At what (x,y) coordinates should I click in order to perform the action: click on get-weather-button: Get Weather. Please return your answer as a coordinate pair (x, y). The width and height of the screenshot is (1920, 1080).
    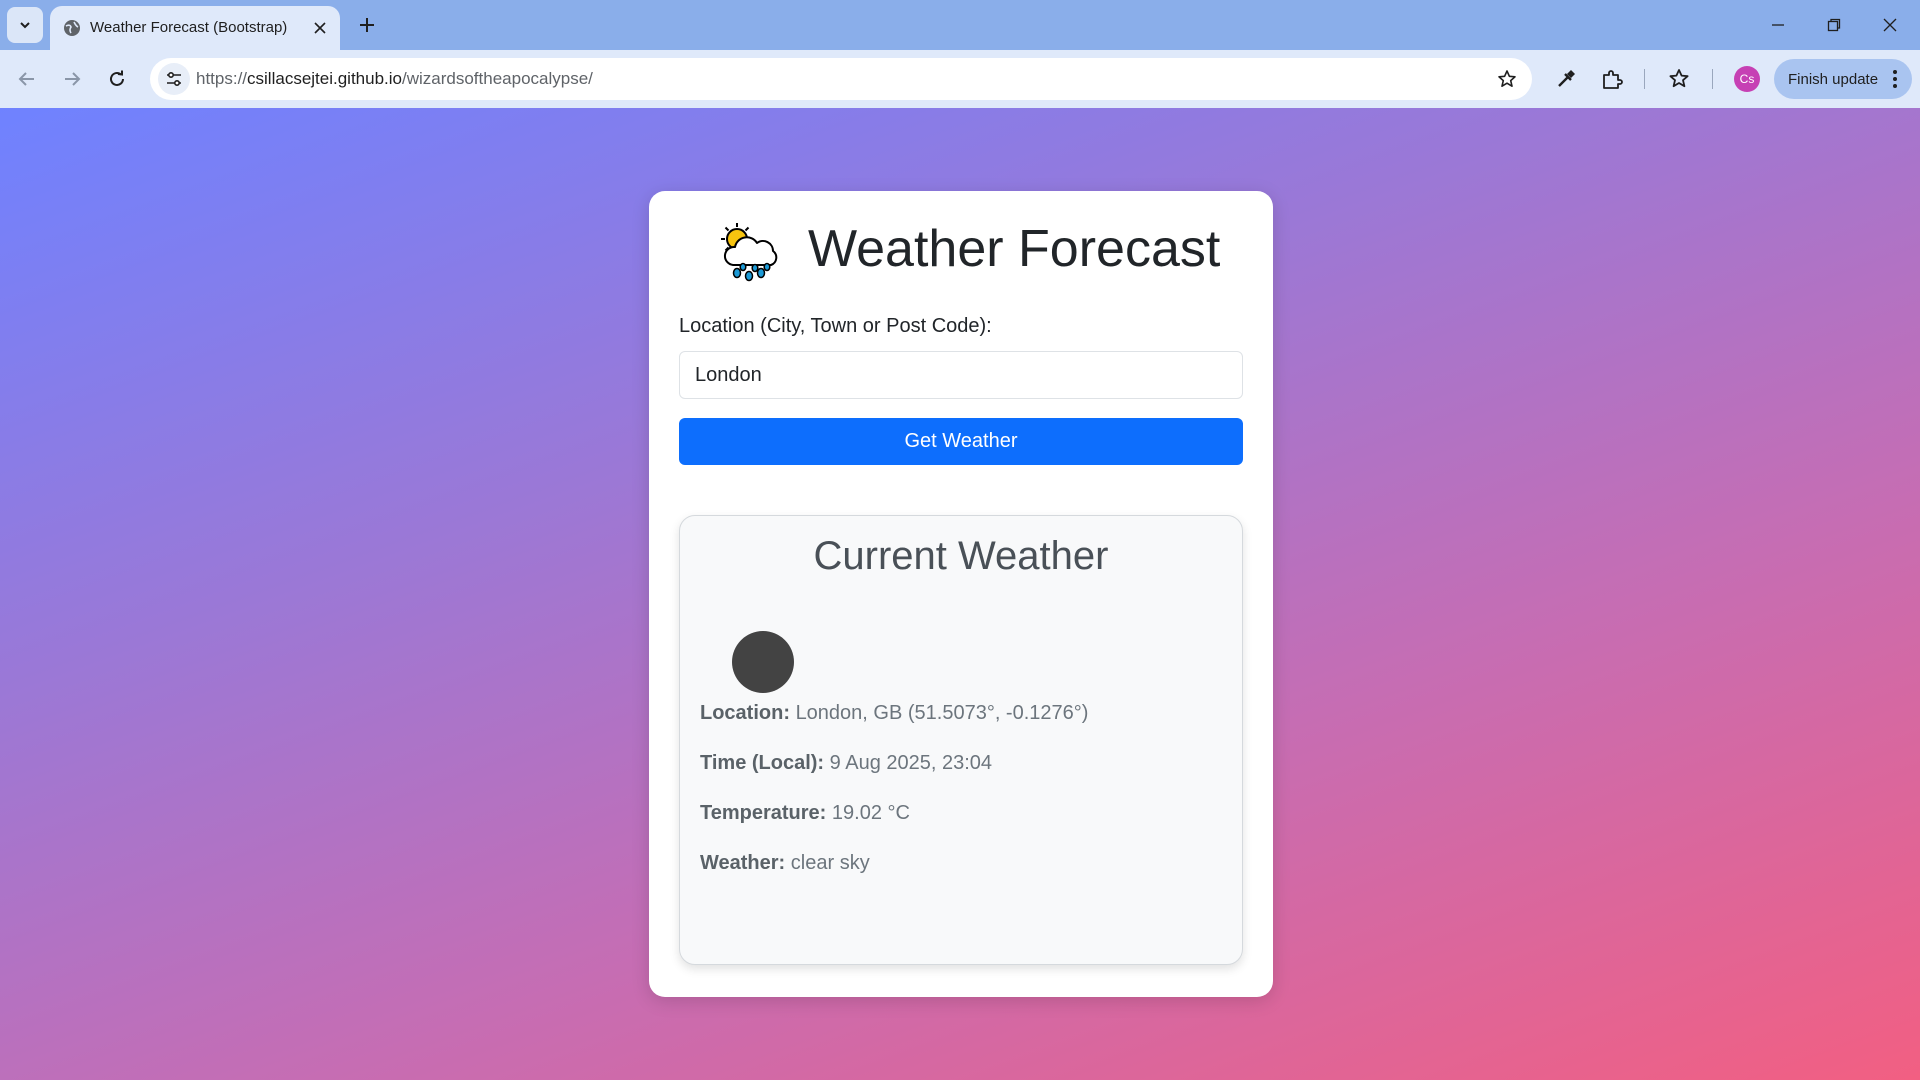
    Looking at the image, I should click on (961, 441).